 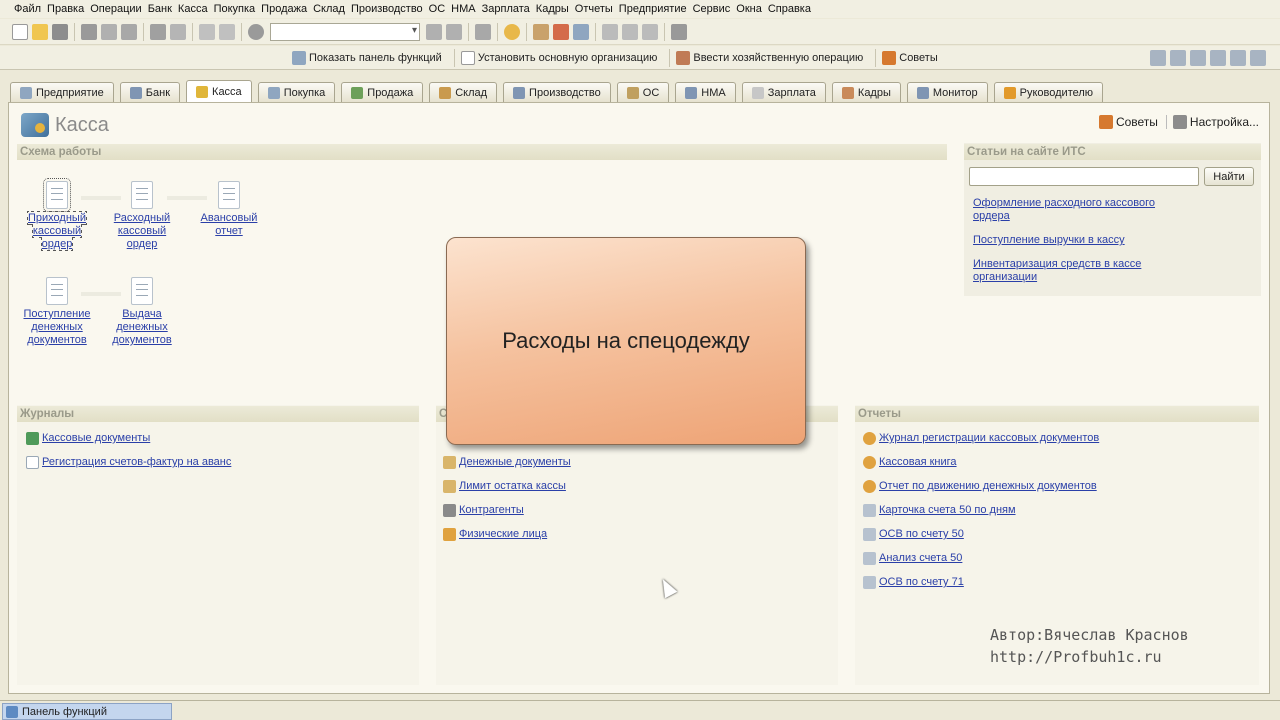 I want to click on report-link: ОСВ по счету 71, so click(x=921, y=582).